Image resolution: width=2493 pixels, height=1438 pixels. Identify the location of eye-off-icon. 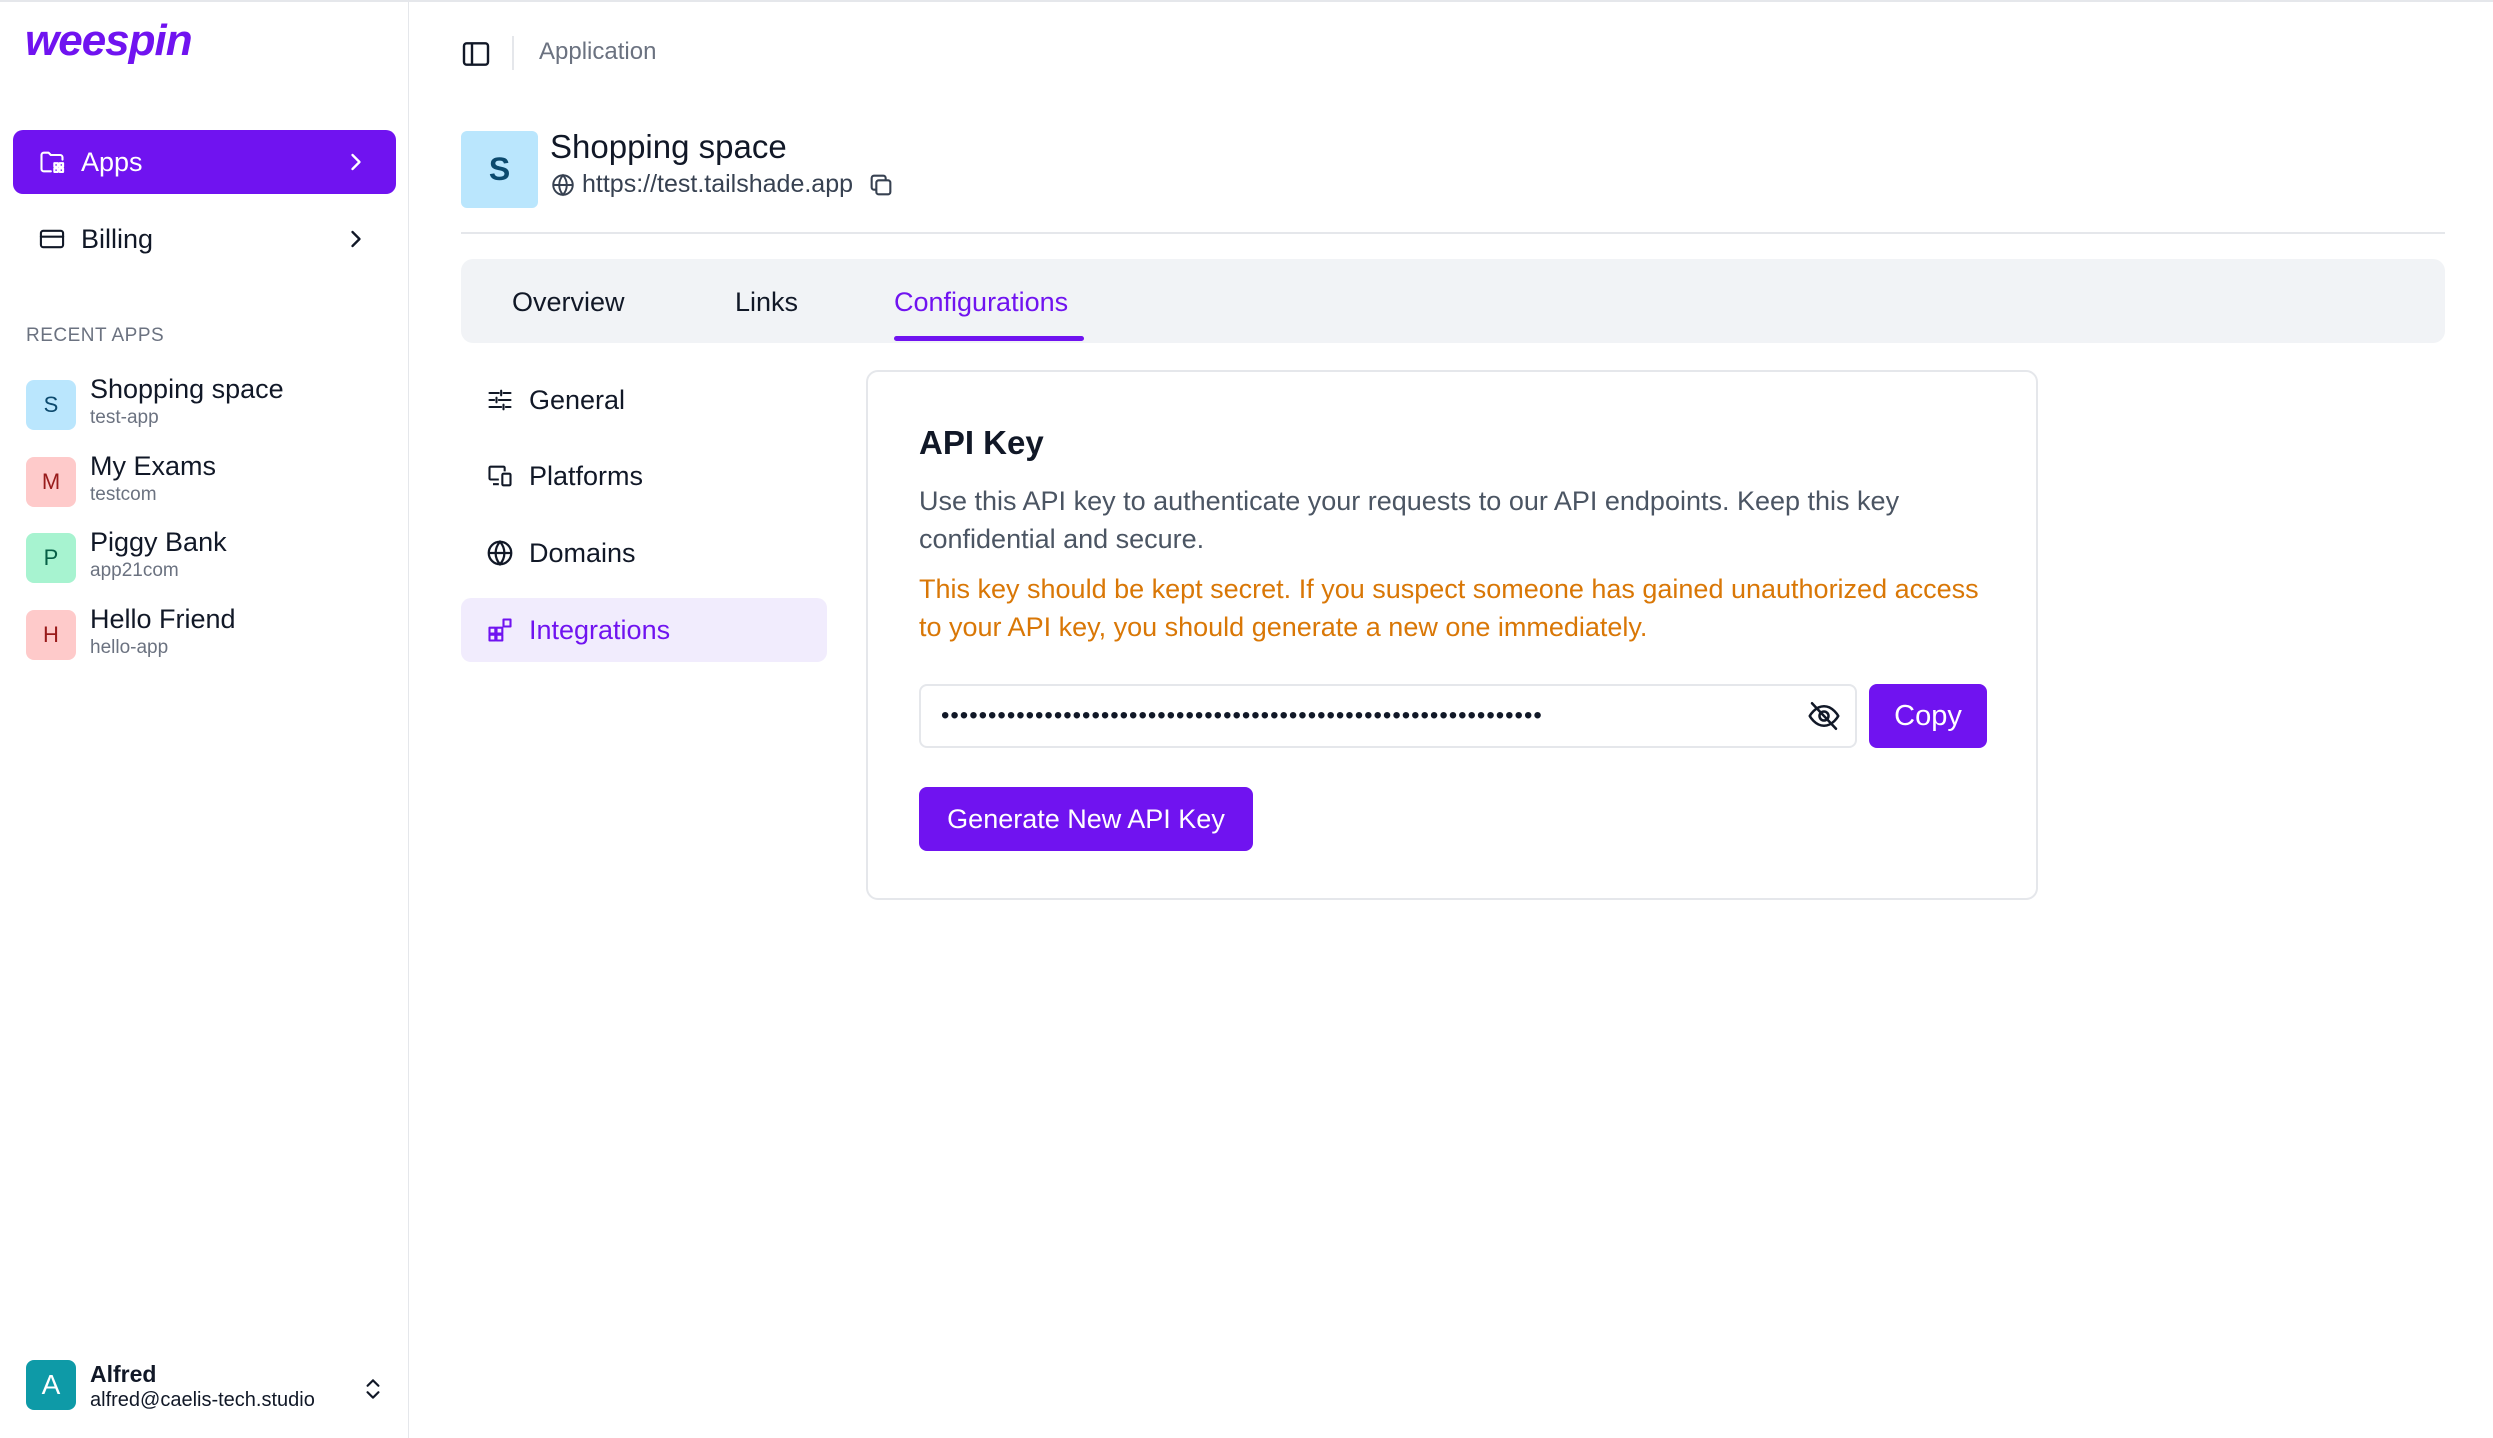
(1824, 716).